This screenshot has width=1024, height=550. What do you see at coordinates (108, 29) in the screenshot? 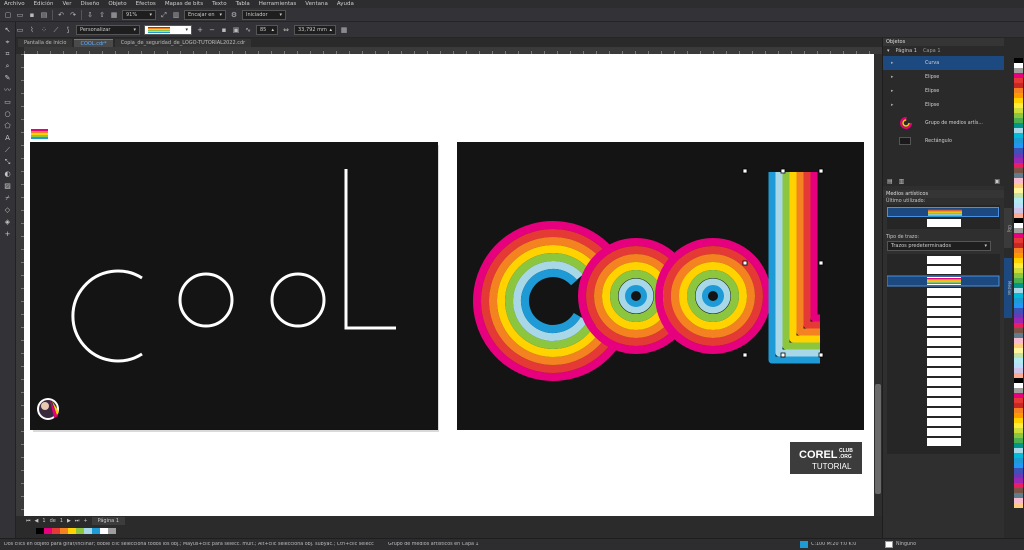
I see `preset-select: Personalizar ▾` at bounding box center [108, 29].